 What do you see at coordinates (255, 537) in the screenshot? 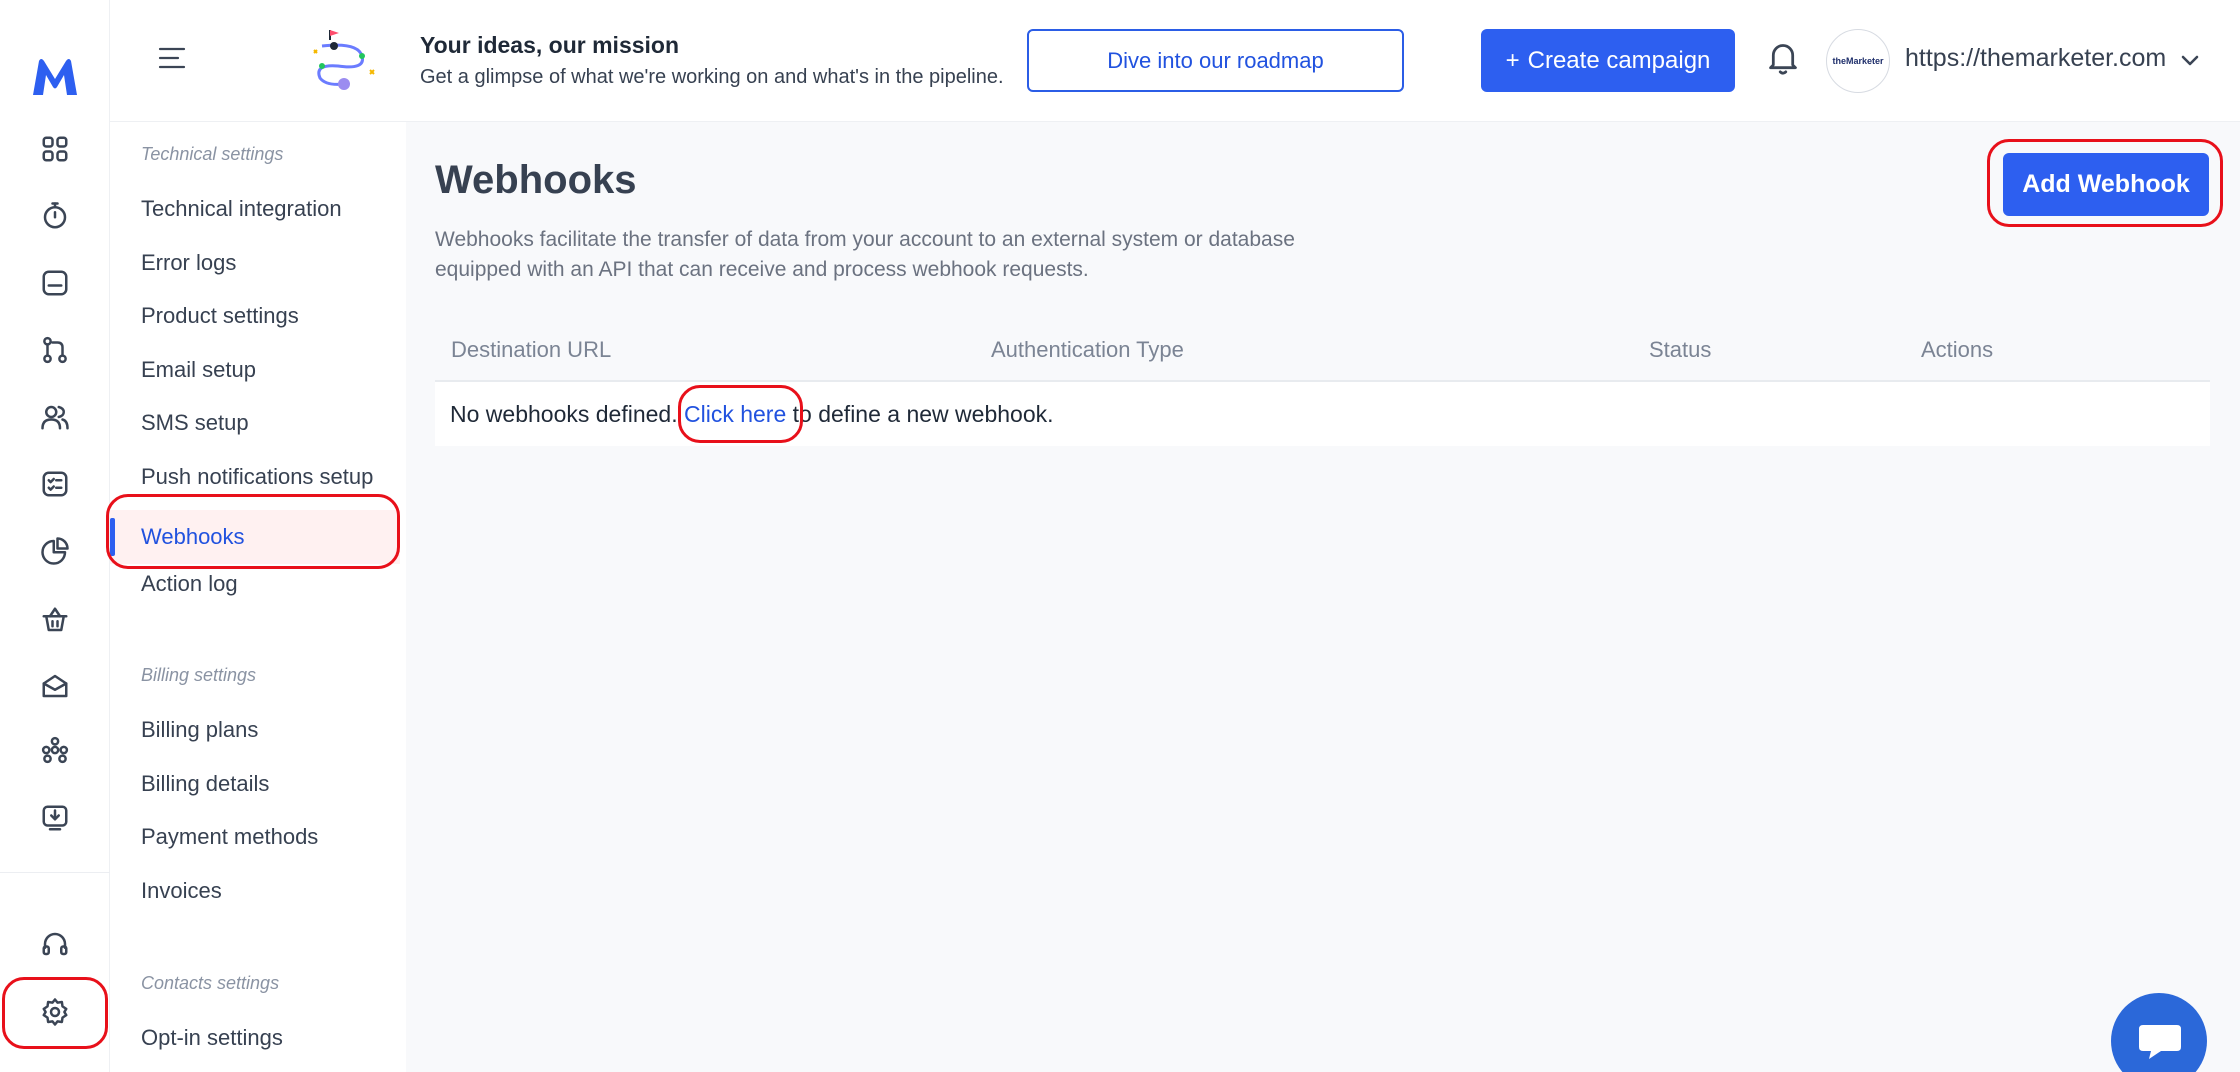
I see `sidebar-item-webhooks: Webhooks` at bounding box center [255, 537].